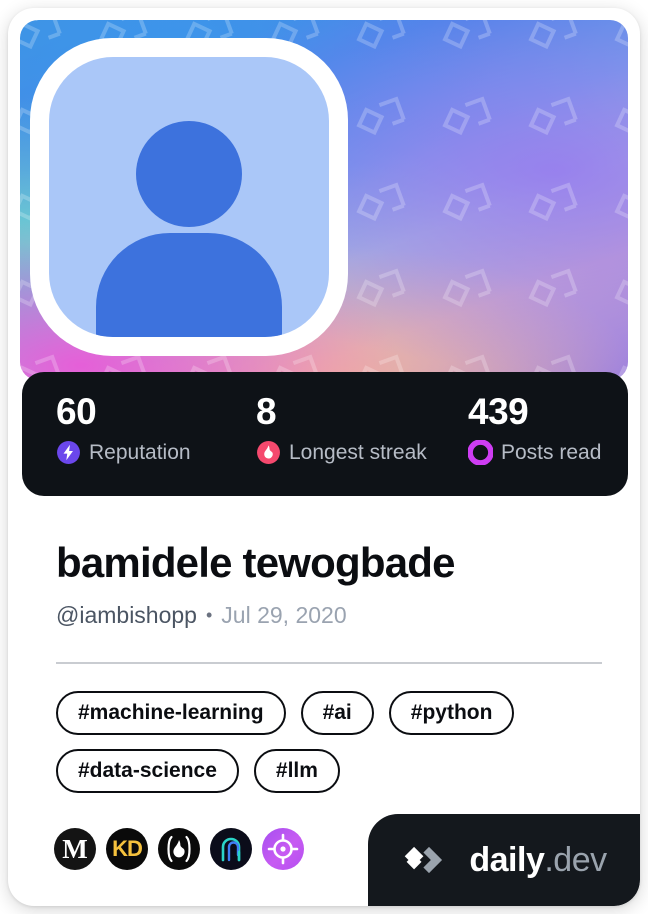  I want to click on tag-item: #python, so click(451, 713).